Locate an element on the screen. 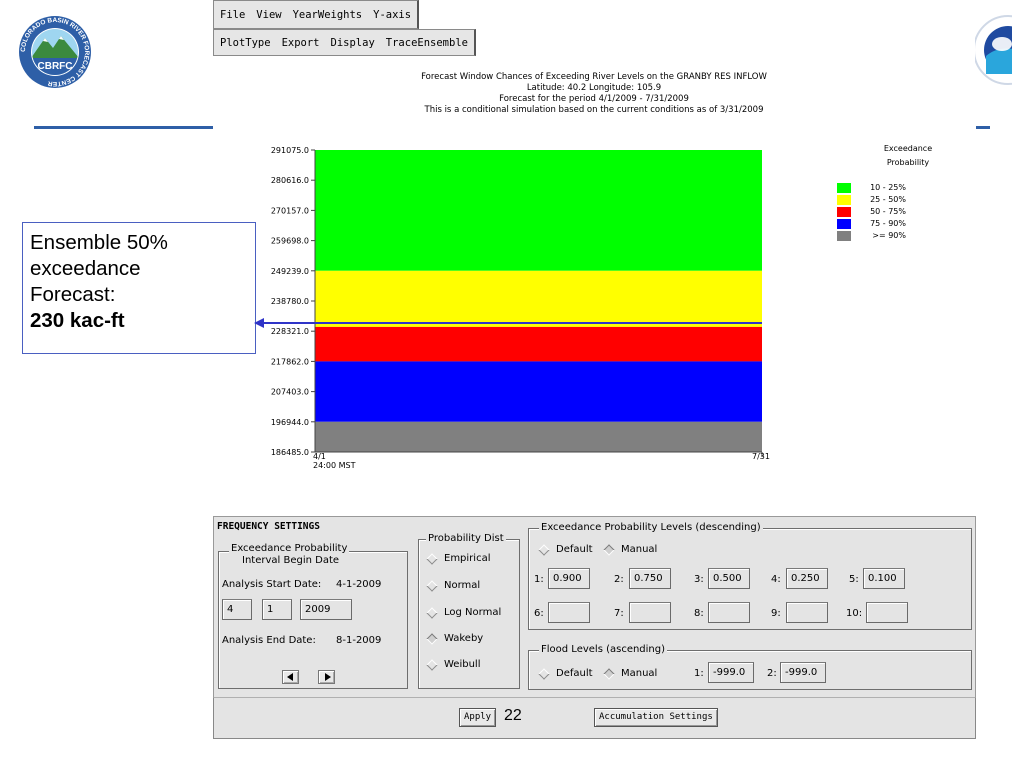 Image resolution: width=1024 pixels, height=768 pixels. prob-dist-log-normal-radio: Log Normal is located at coordinates (463, 612).